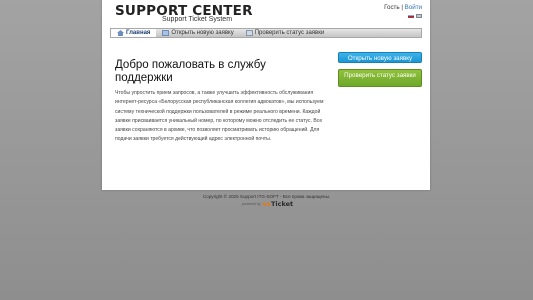  Describe the element at coordinates (413, 7) in the screenshot. I see `login-link: Войти` at that location.